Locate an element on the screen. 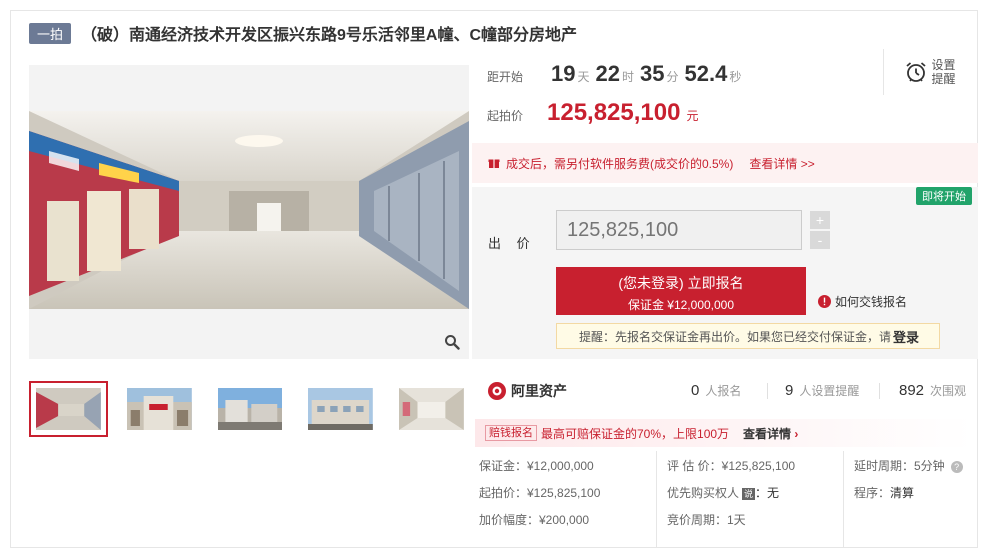  how-to-pay-link: 如何交钱报名 is located at coordinates (862, 301).